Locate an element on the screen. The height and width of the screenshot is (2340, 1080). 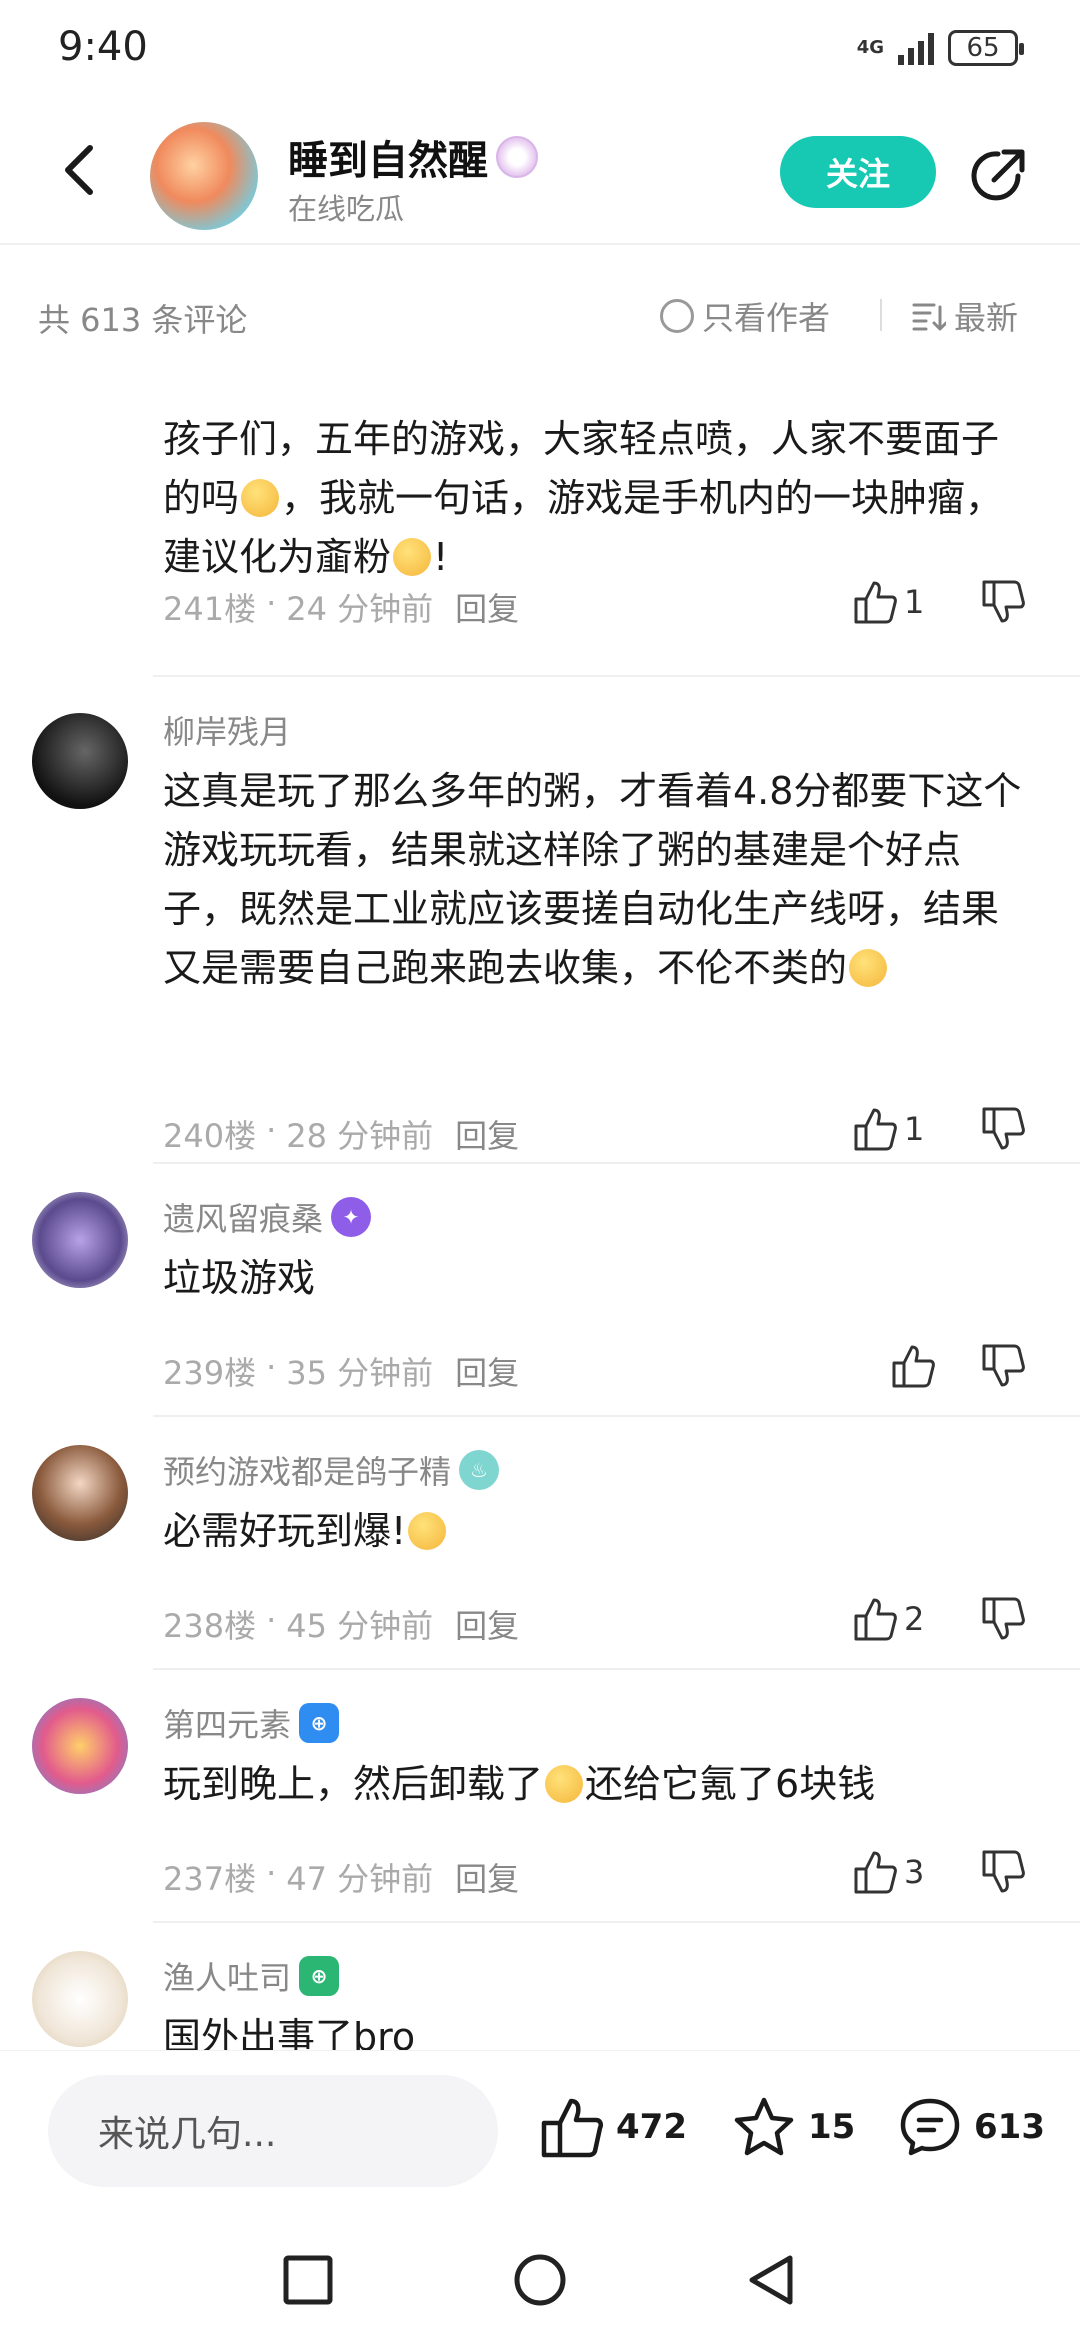
network-type: 4G is located at coordinates (870, 47).